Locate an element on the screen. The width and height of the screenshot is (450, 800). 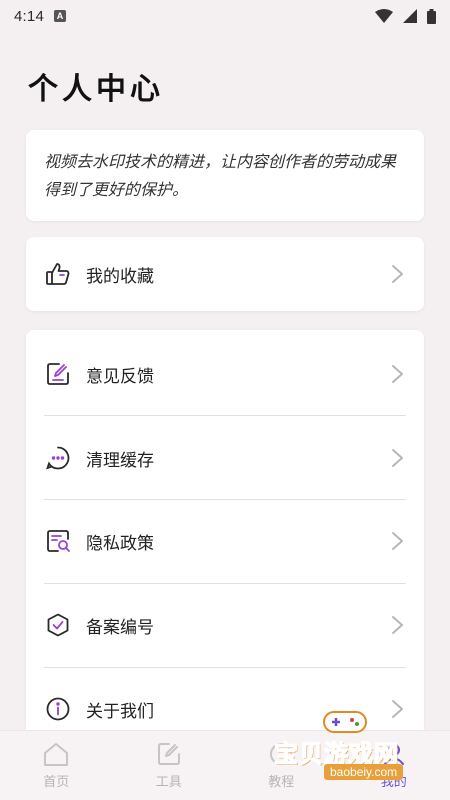
menu-item-label: 隐私政策 is located at coordinates (120, 543).